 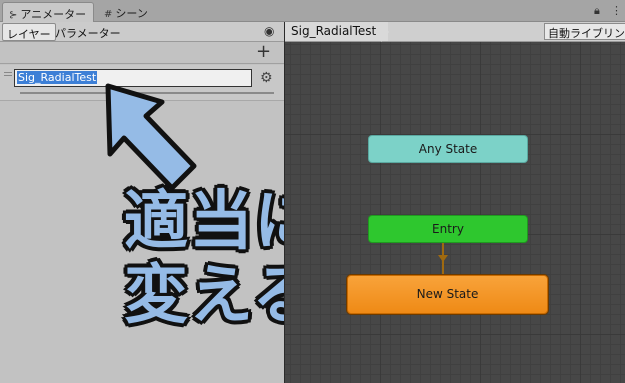 What do you see at coordinates (443, 258) in the screenshot?
I see `transition-arrowhead` at bounding box center [443, 258].